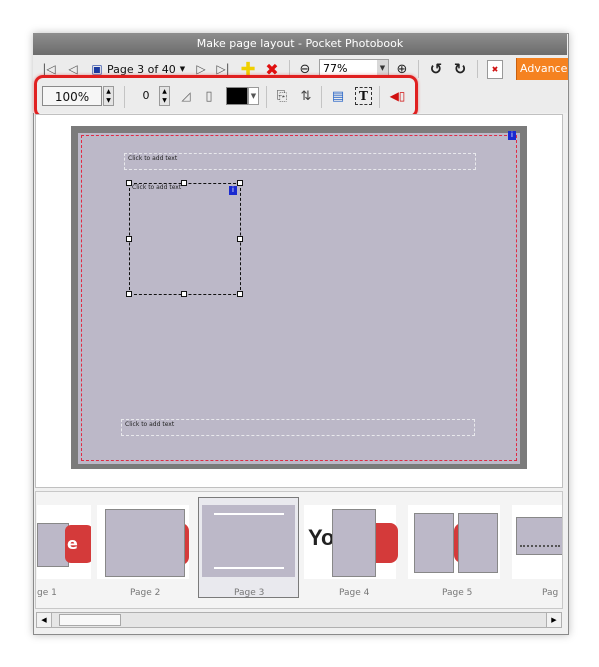  Describe the element at coordinates (157, 187) in the screenshot. I see `photo-caption: Click to add text` at that location.